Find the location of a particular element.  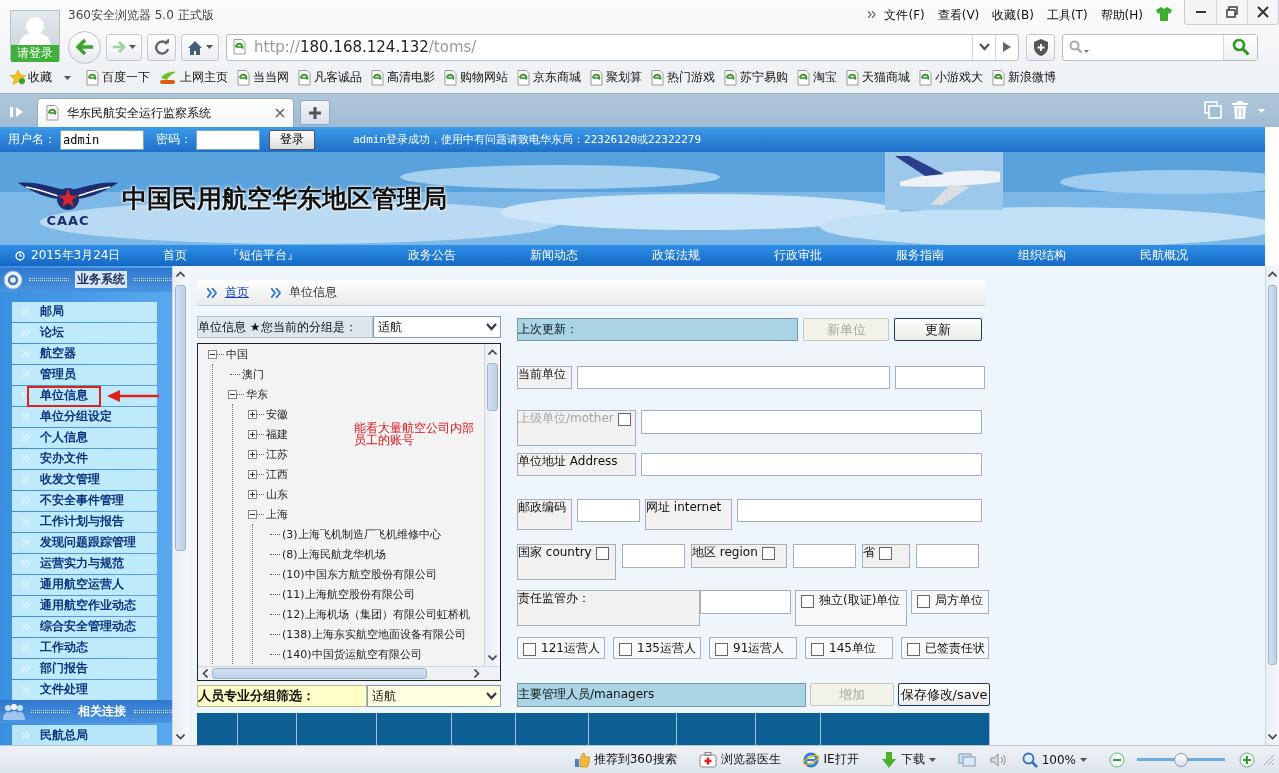

bookmark: 百度一下 is located at coordinates (118, 77).